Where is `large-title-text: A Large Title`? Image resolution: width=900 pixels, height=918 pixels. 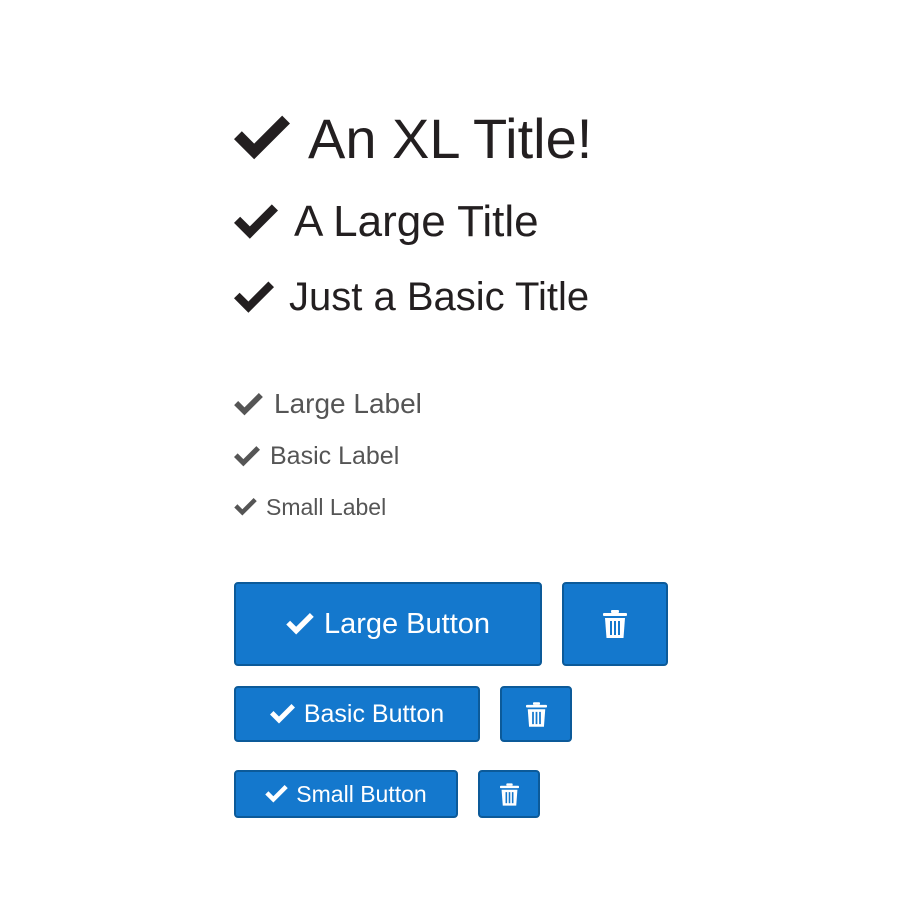 large-title-text: A Large Title is located at coordinates (416, 221).